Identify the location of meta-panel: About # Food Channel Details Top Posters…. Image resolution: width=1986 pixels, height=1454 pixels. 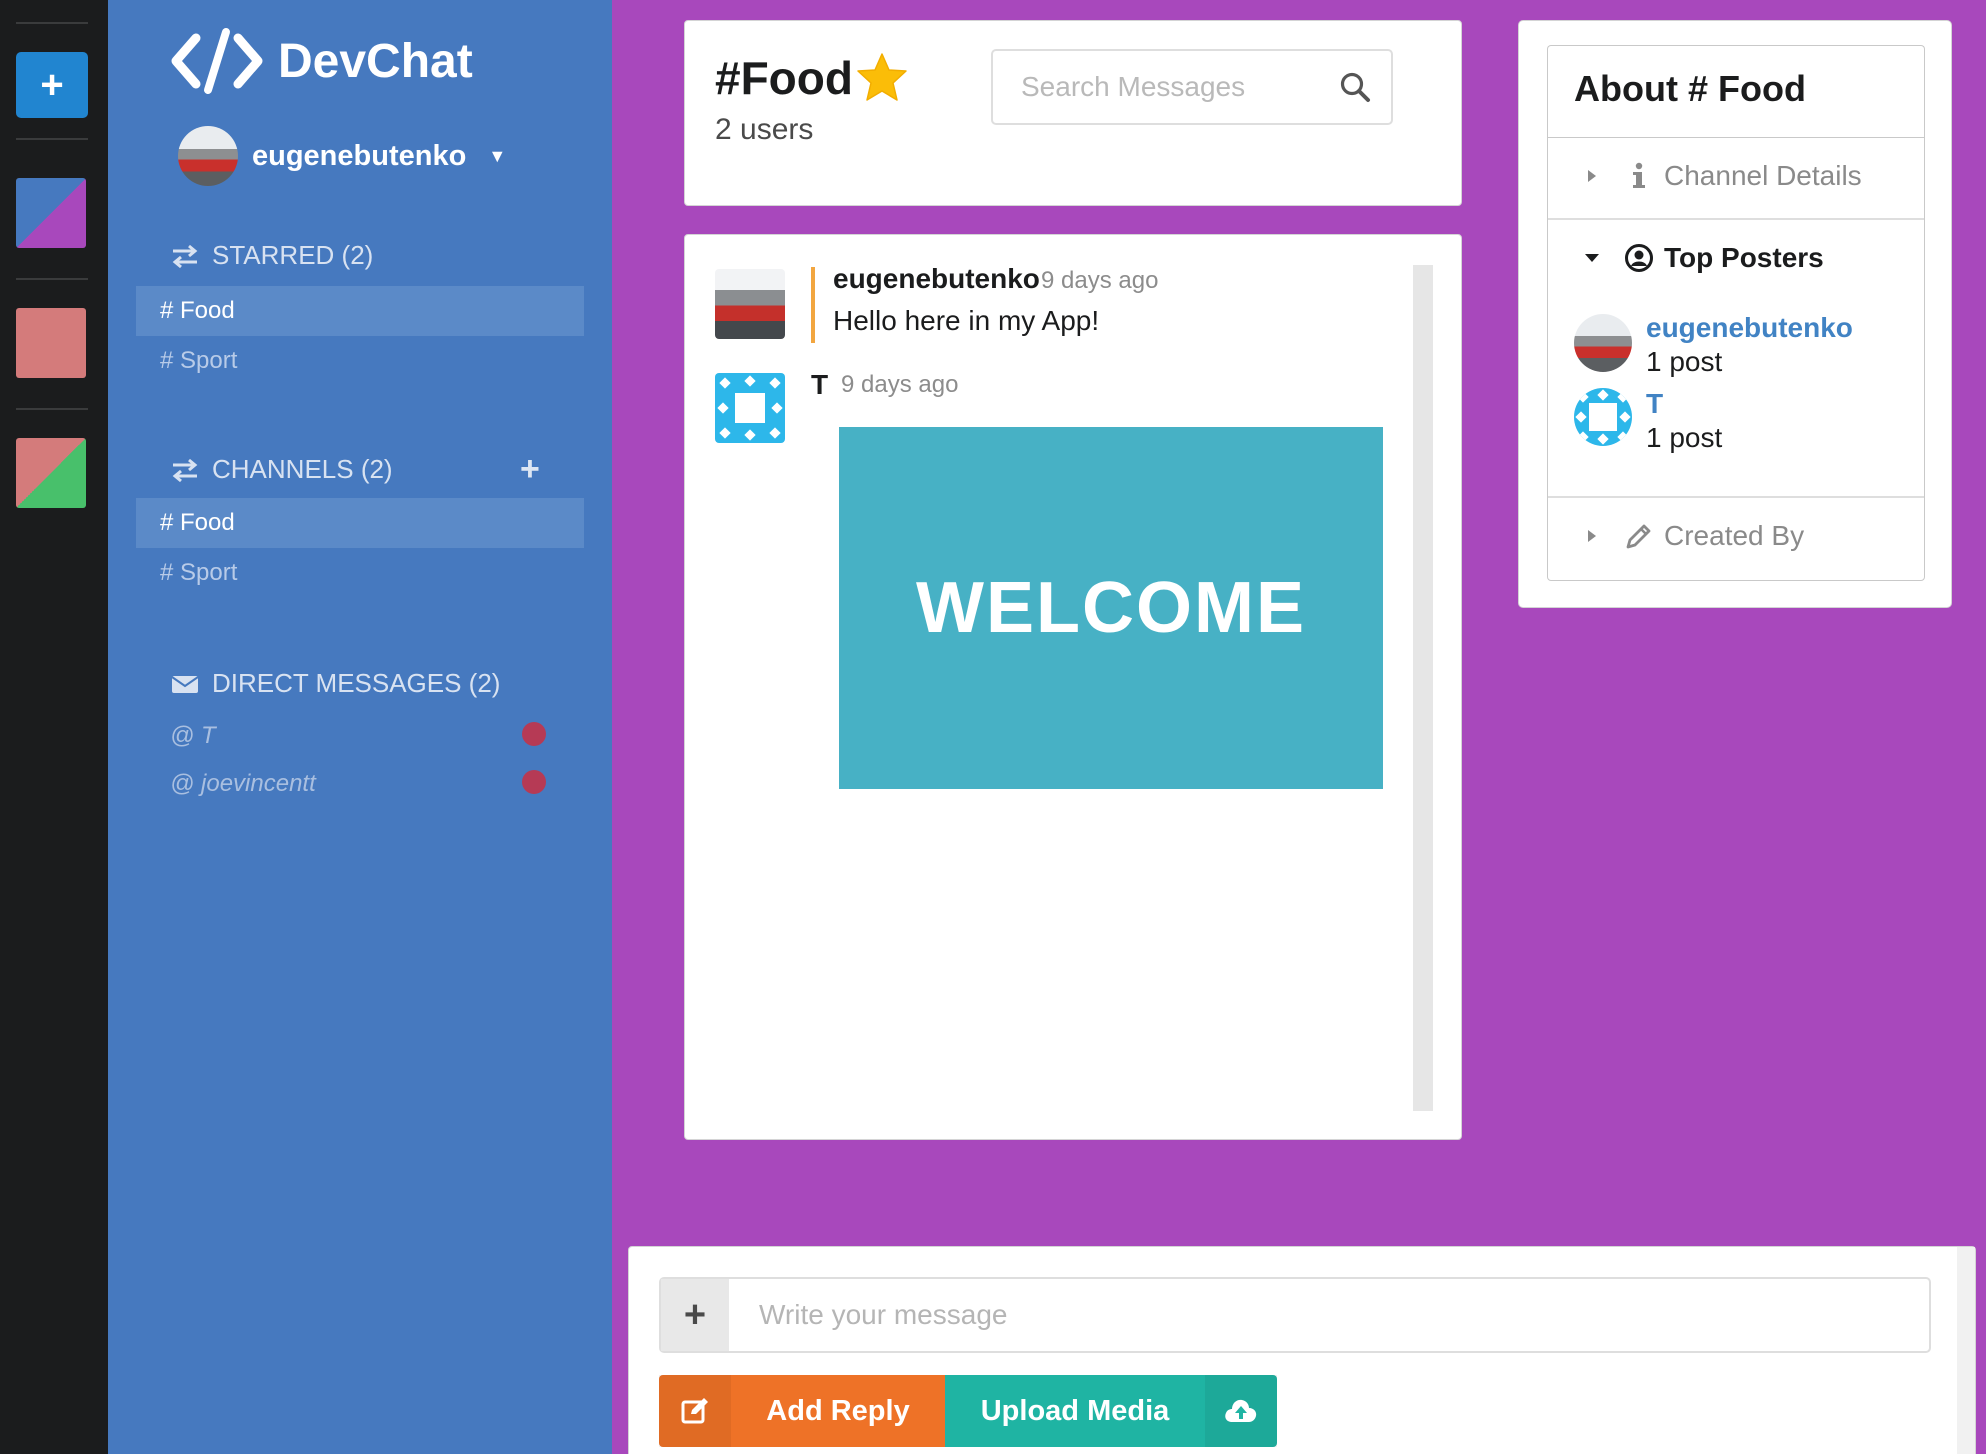
(1735, 314).